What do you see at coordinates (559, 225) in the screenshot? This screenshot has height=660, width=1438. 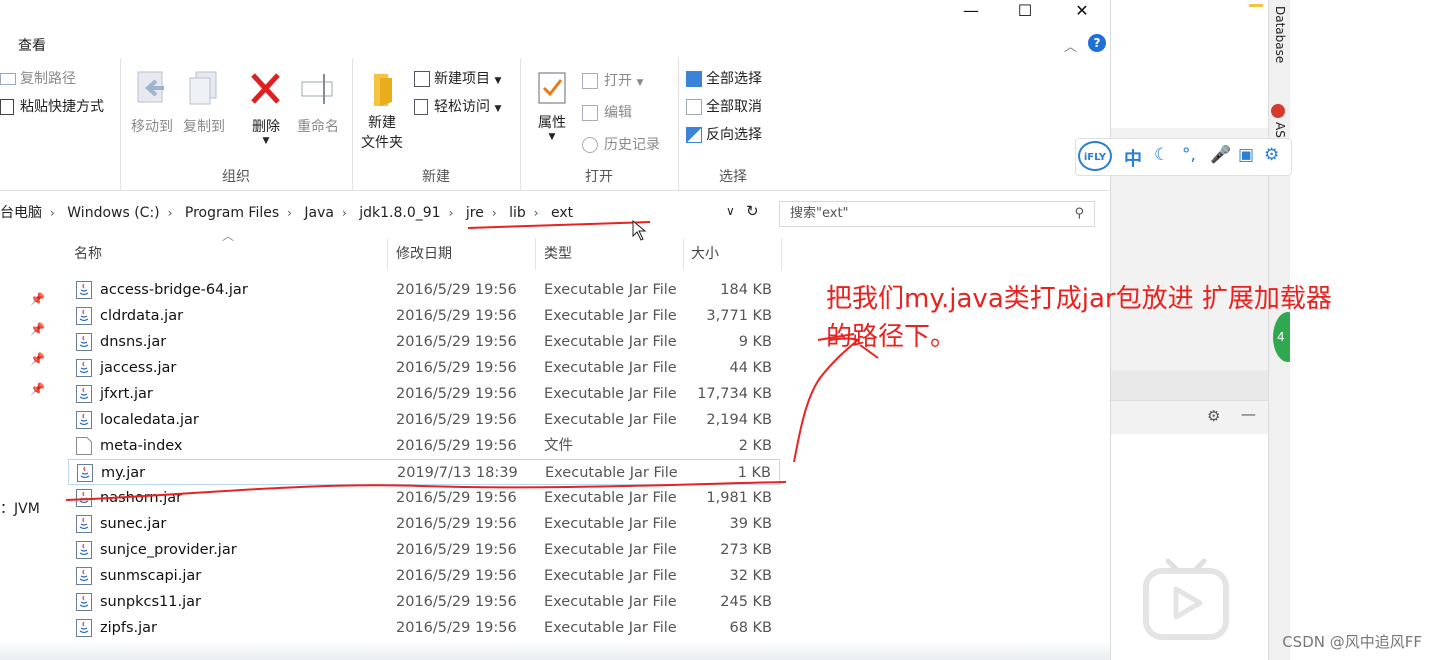 I see `underline-stroke` at bounding box center [559, 225].